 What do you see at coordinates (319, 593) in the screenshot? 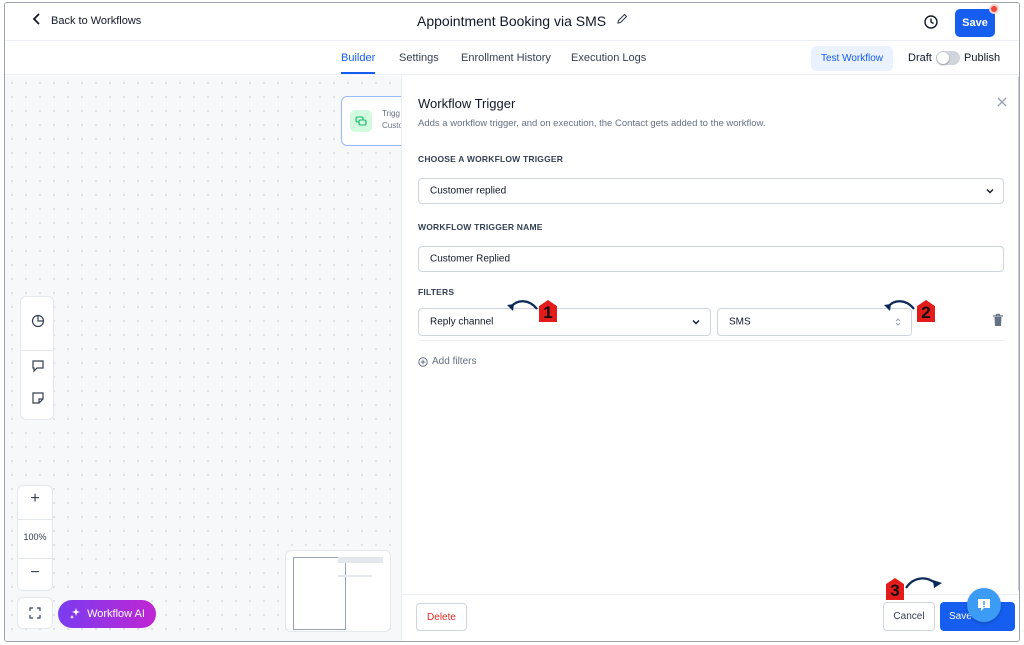
I see `minimap-viewport` at bounding box center [319, 593].